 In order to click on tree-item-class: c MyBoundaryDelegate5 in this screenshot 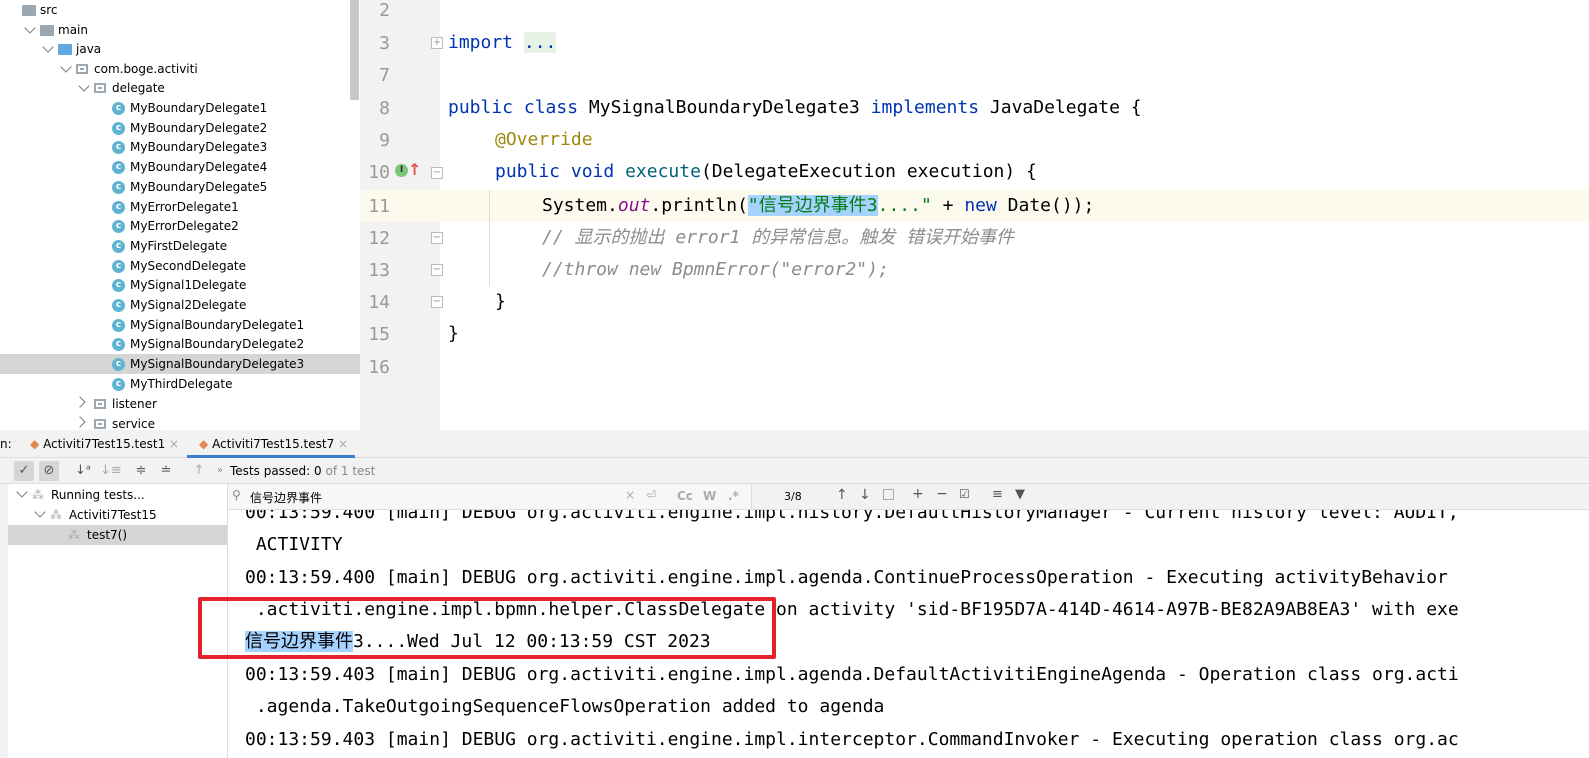, I will do `click(180, 187)`.